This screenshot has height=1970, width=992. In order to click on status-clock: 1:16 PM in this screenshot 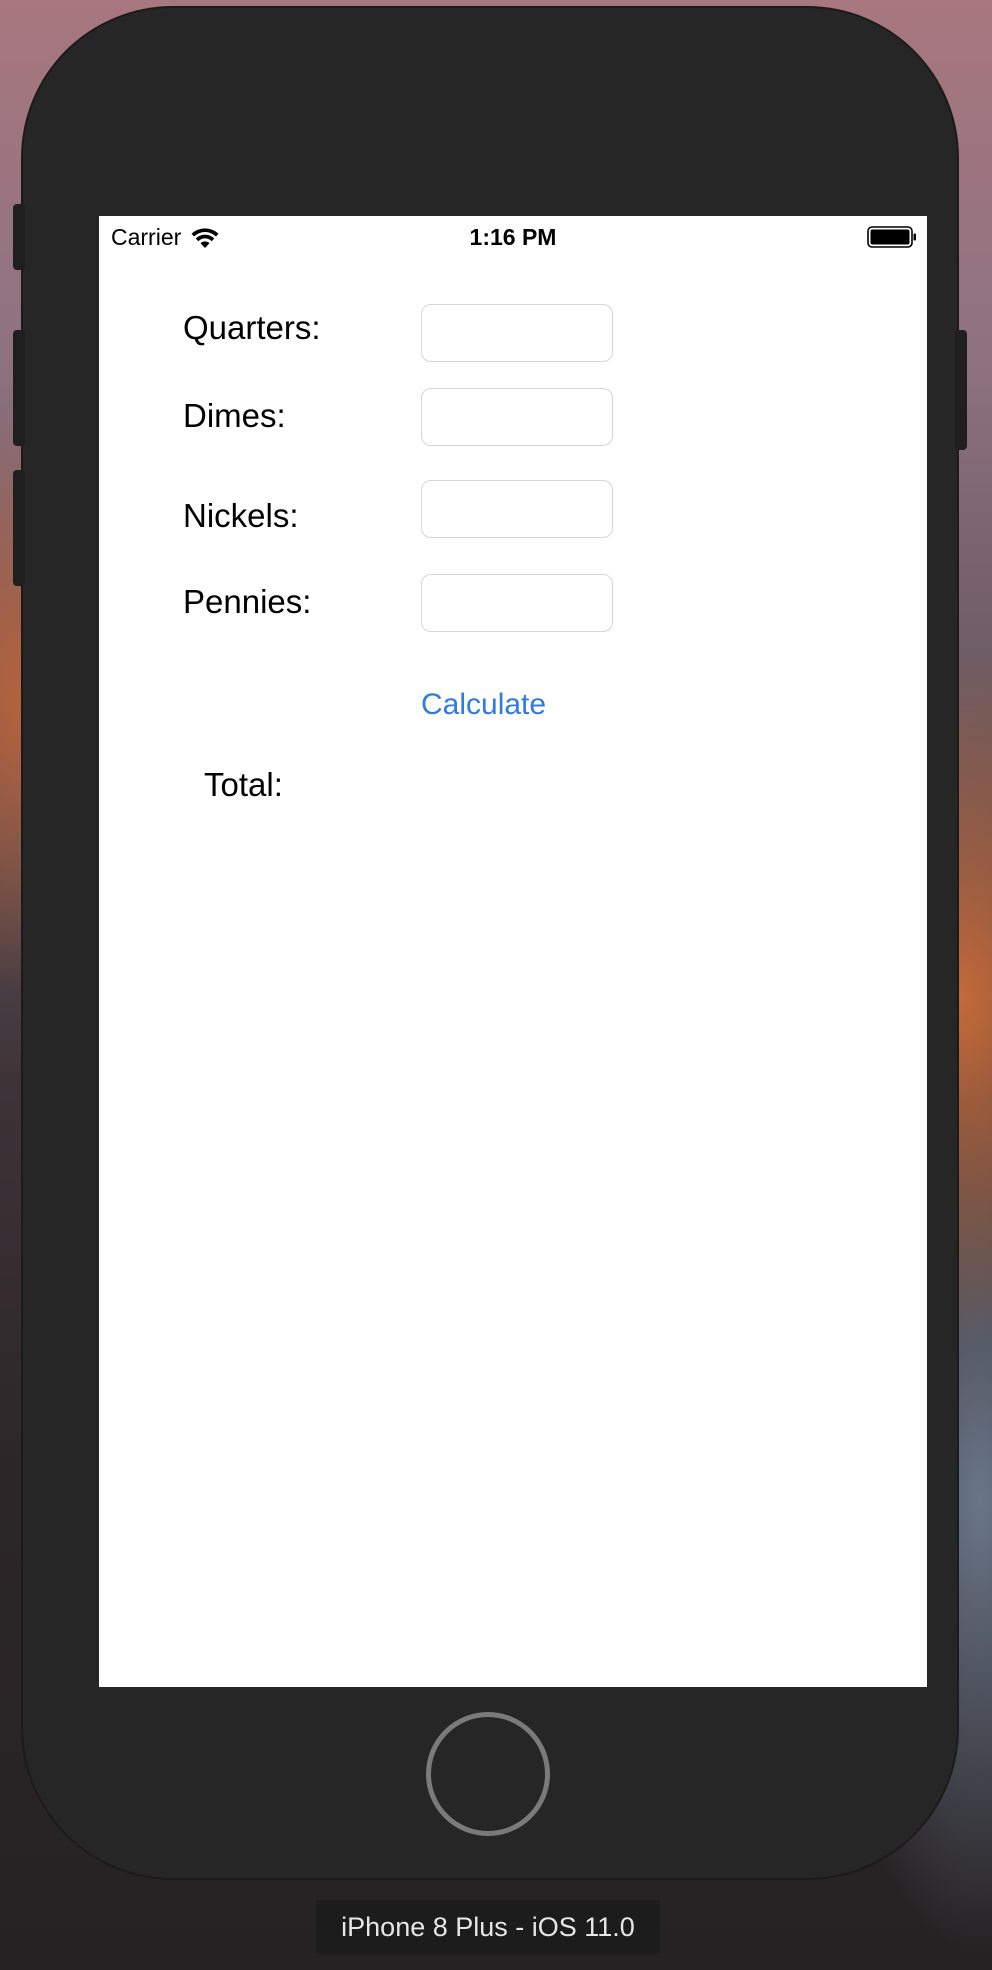, I will do `click(513, 237)`.